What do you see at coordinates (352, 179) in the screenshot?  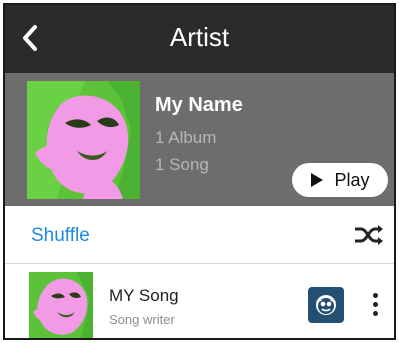 I see `play-label: Play` at bounding box center [352, 179].